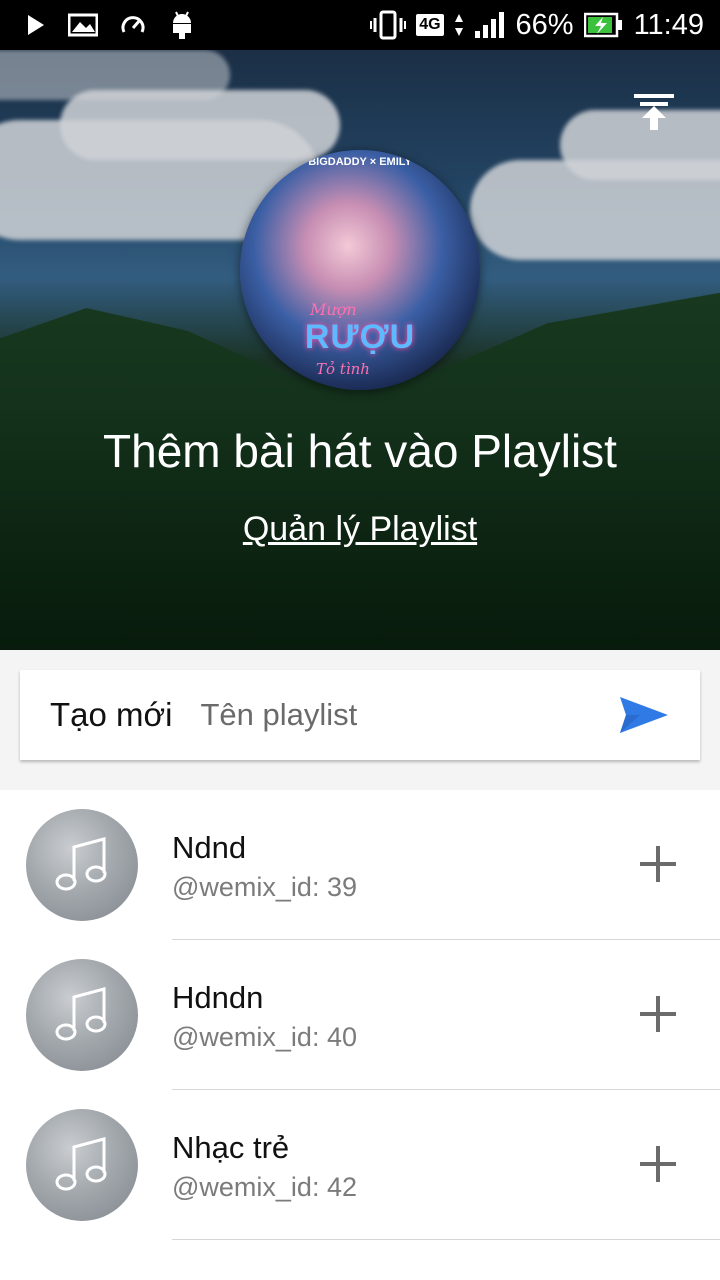  What do you see at coordinates (388, 25) in the screenshot?
I see `vibrate-icon` at bounding box center [388, 25].